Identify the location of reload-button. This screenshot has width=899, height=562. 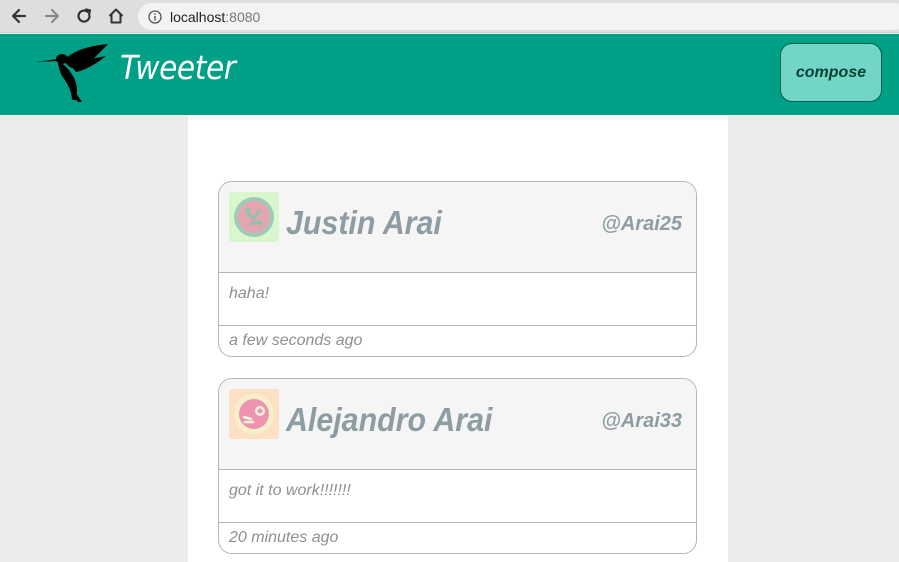
(84, 16).